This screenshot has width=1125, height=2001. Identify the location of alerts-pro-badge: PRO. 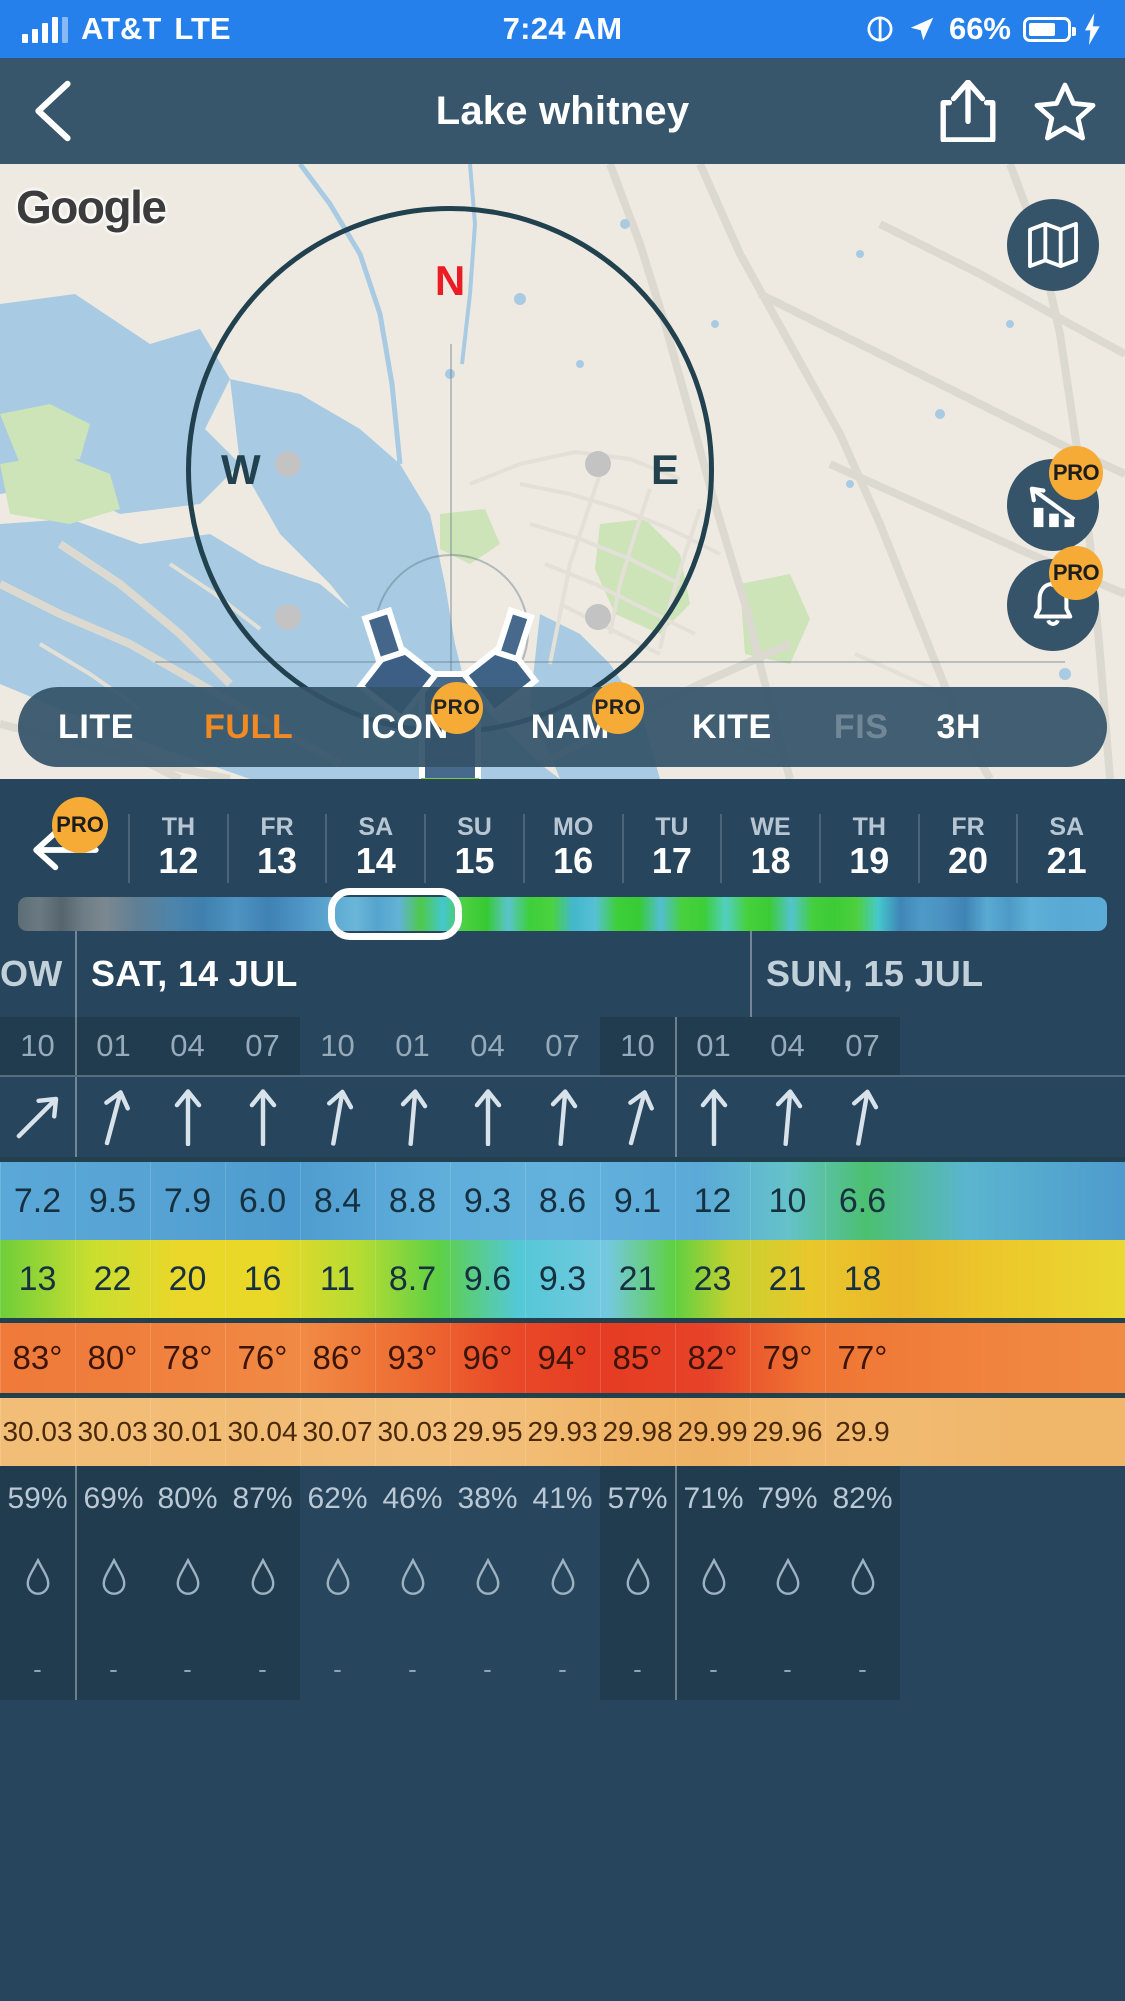
(1076, 573).